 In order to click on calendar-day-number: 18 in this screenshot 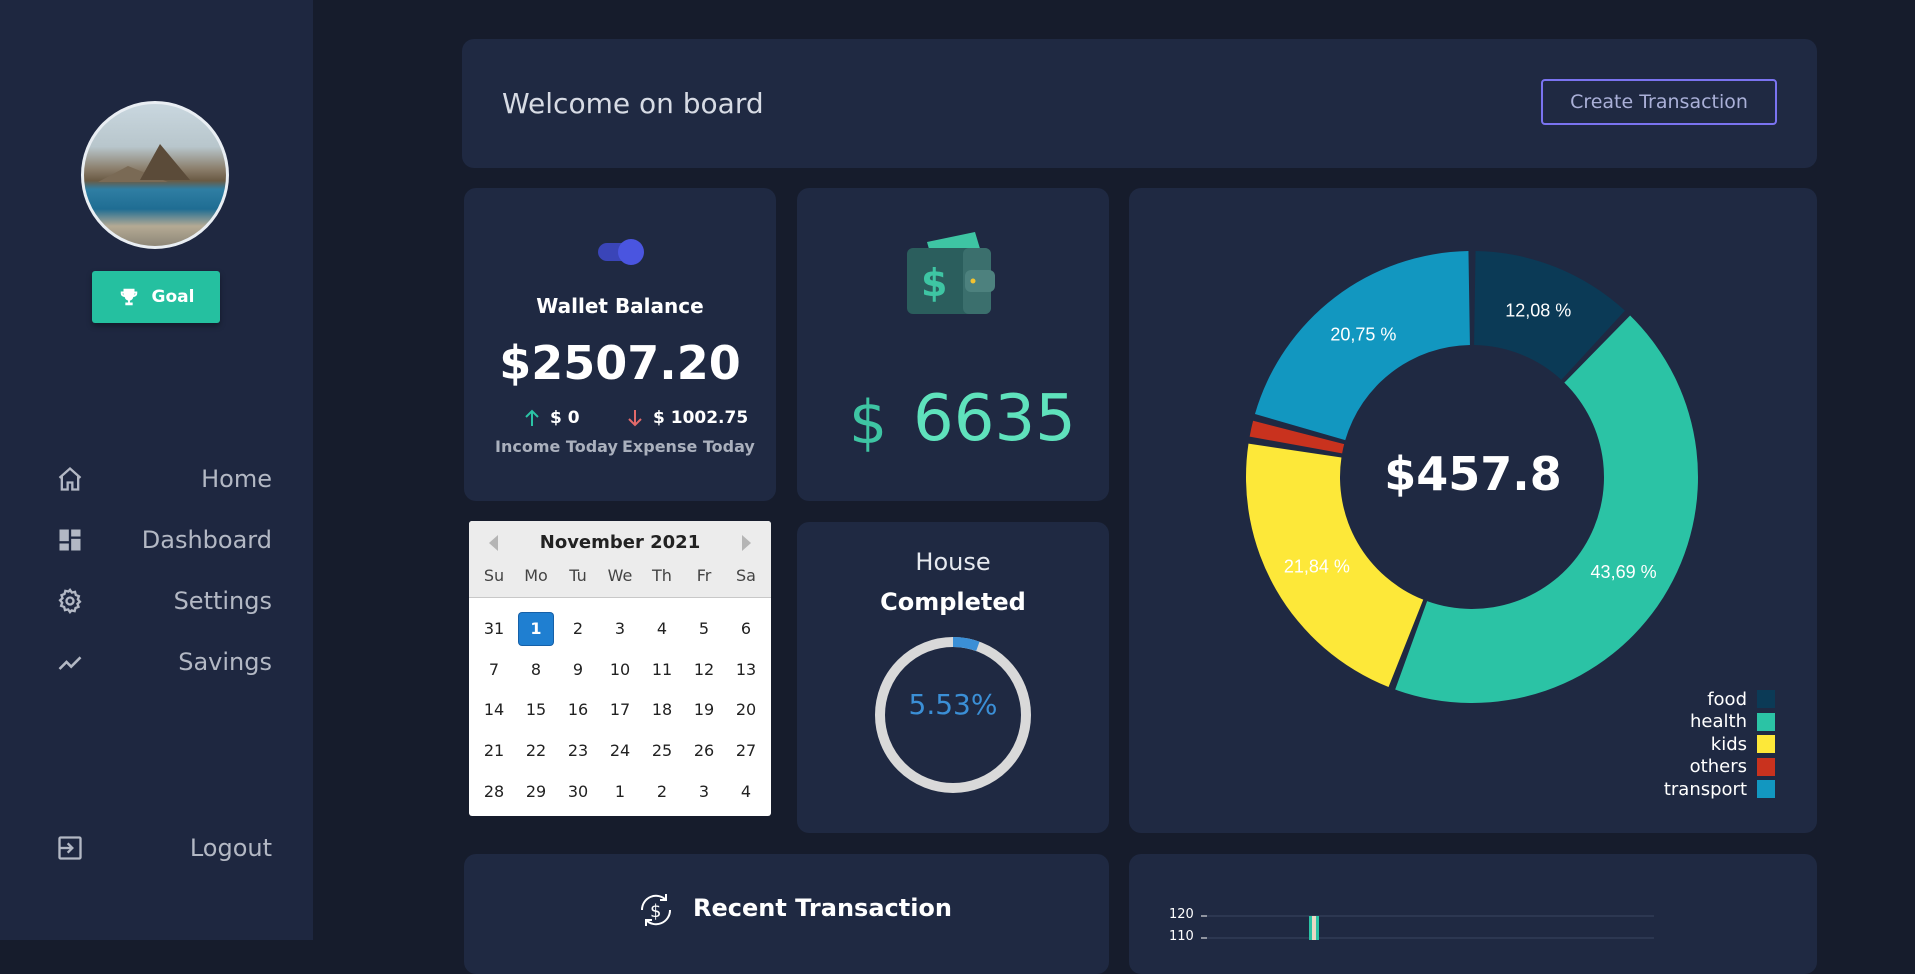, I will do `click(662, 710)`.